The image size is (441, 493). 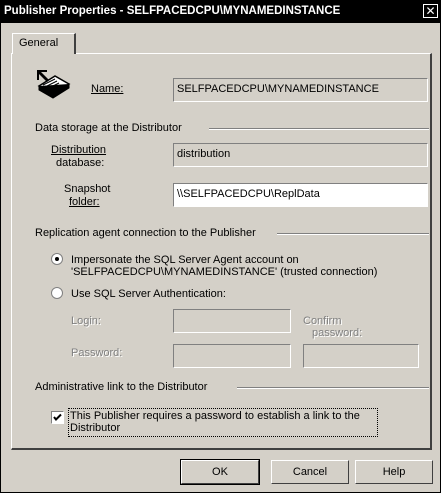 What do you see at coordinates (248, 194) in the screenshot?
I see `snapshot-folder-value: \\SELFPACEDCPU\ReplData` at bounding box center [248, 194].